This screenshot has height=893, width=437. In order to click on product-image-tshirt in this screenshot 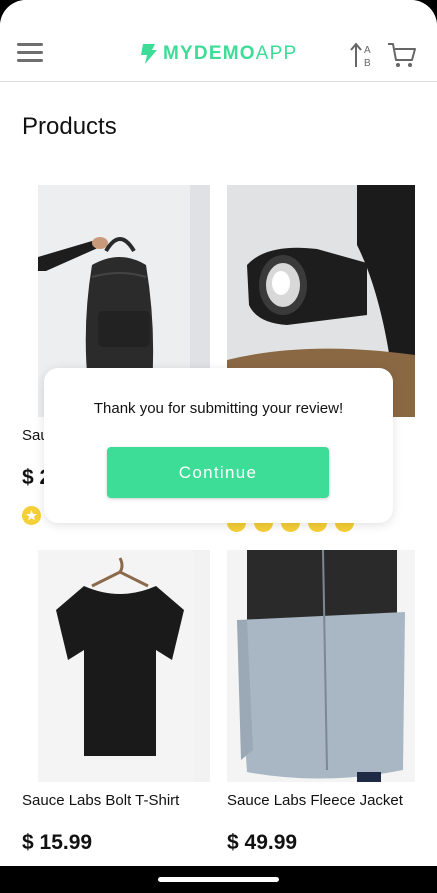, I will do `click(116, 666)`.